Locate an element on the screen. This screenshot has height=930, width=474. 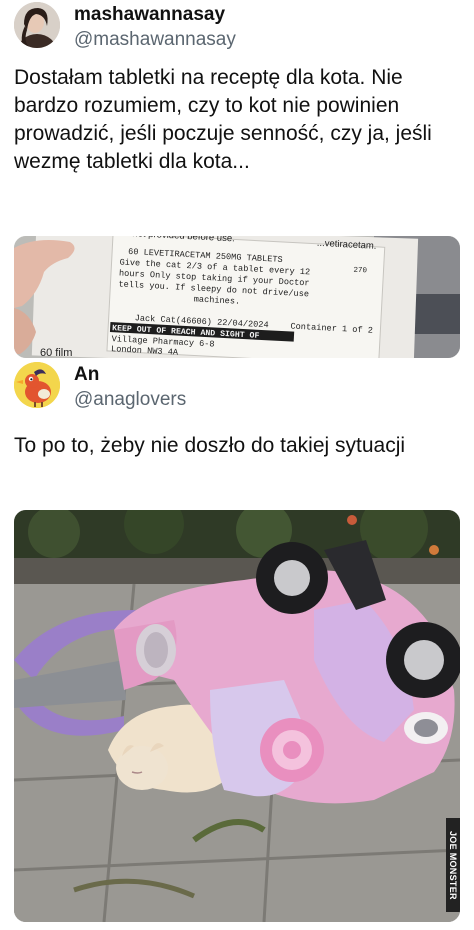
cartoon-bird-avatar-icon is located at coordinates (37, 385).